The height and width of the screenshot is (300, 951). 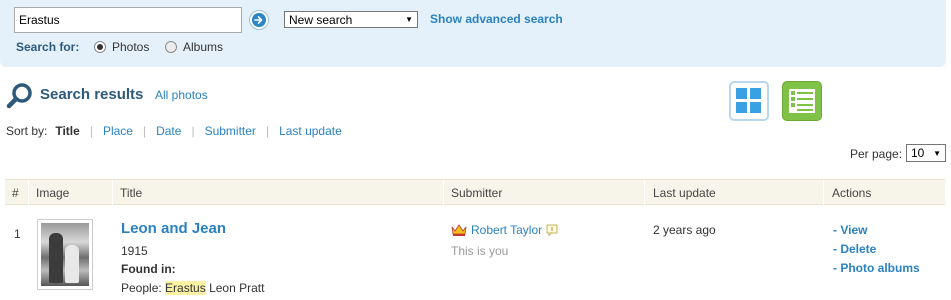 I want to click on submitter-name-link: Robert Taylor, so click(x=506, y=230).